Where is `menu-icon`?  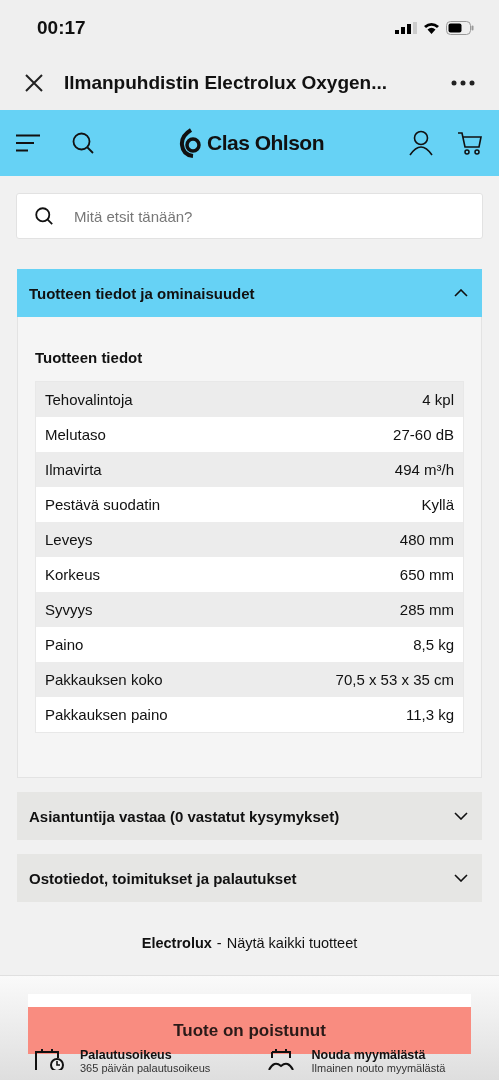 menu-icon is located at coordinates (28, 143).